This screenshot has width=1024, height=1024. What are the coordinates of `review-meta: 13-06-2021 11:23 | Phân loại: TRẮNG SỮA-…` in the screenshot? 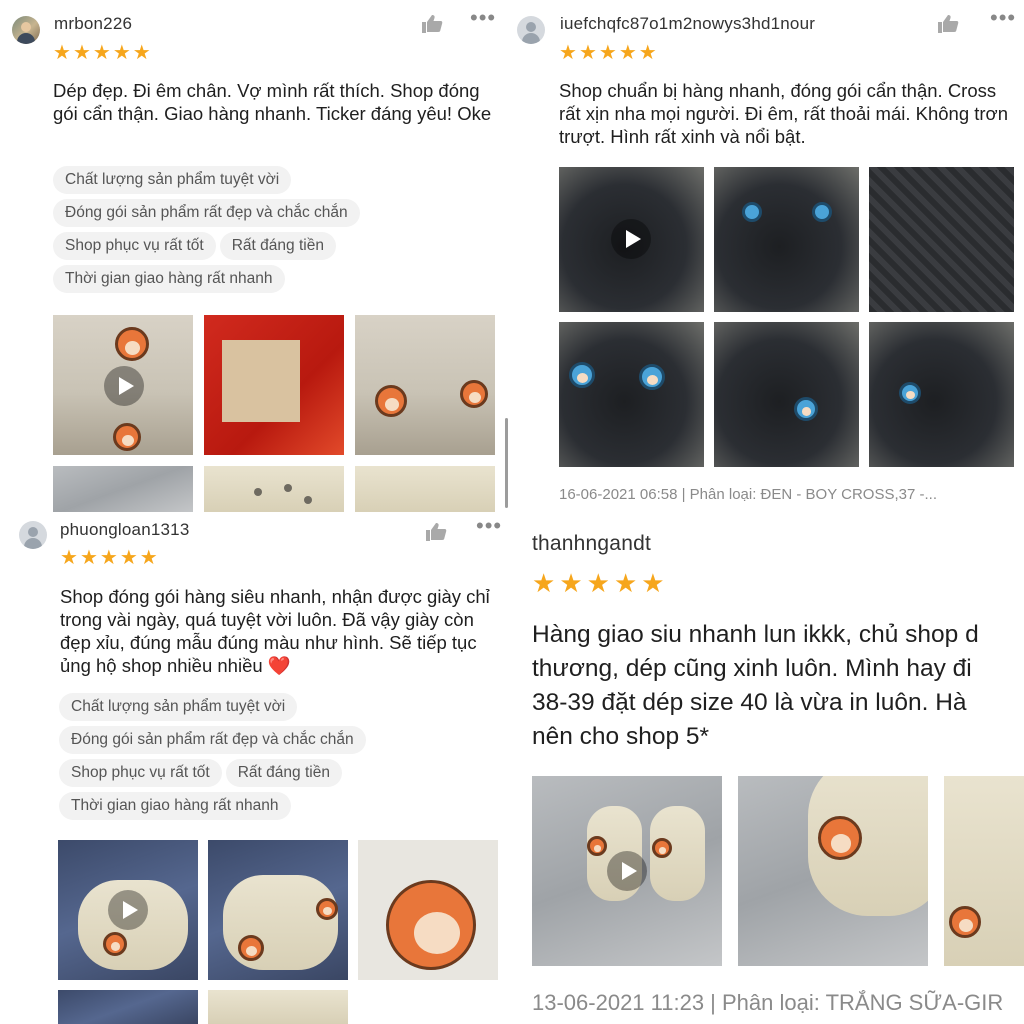 It's located at (768, 1002).